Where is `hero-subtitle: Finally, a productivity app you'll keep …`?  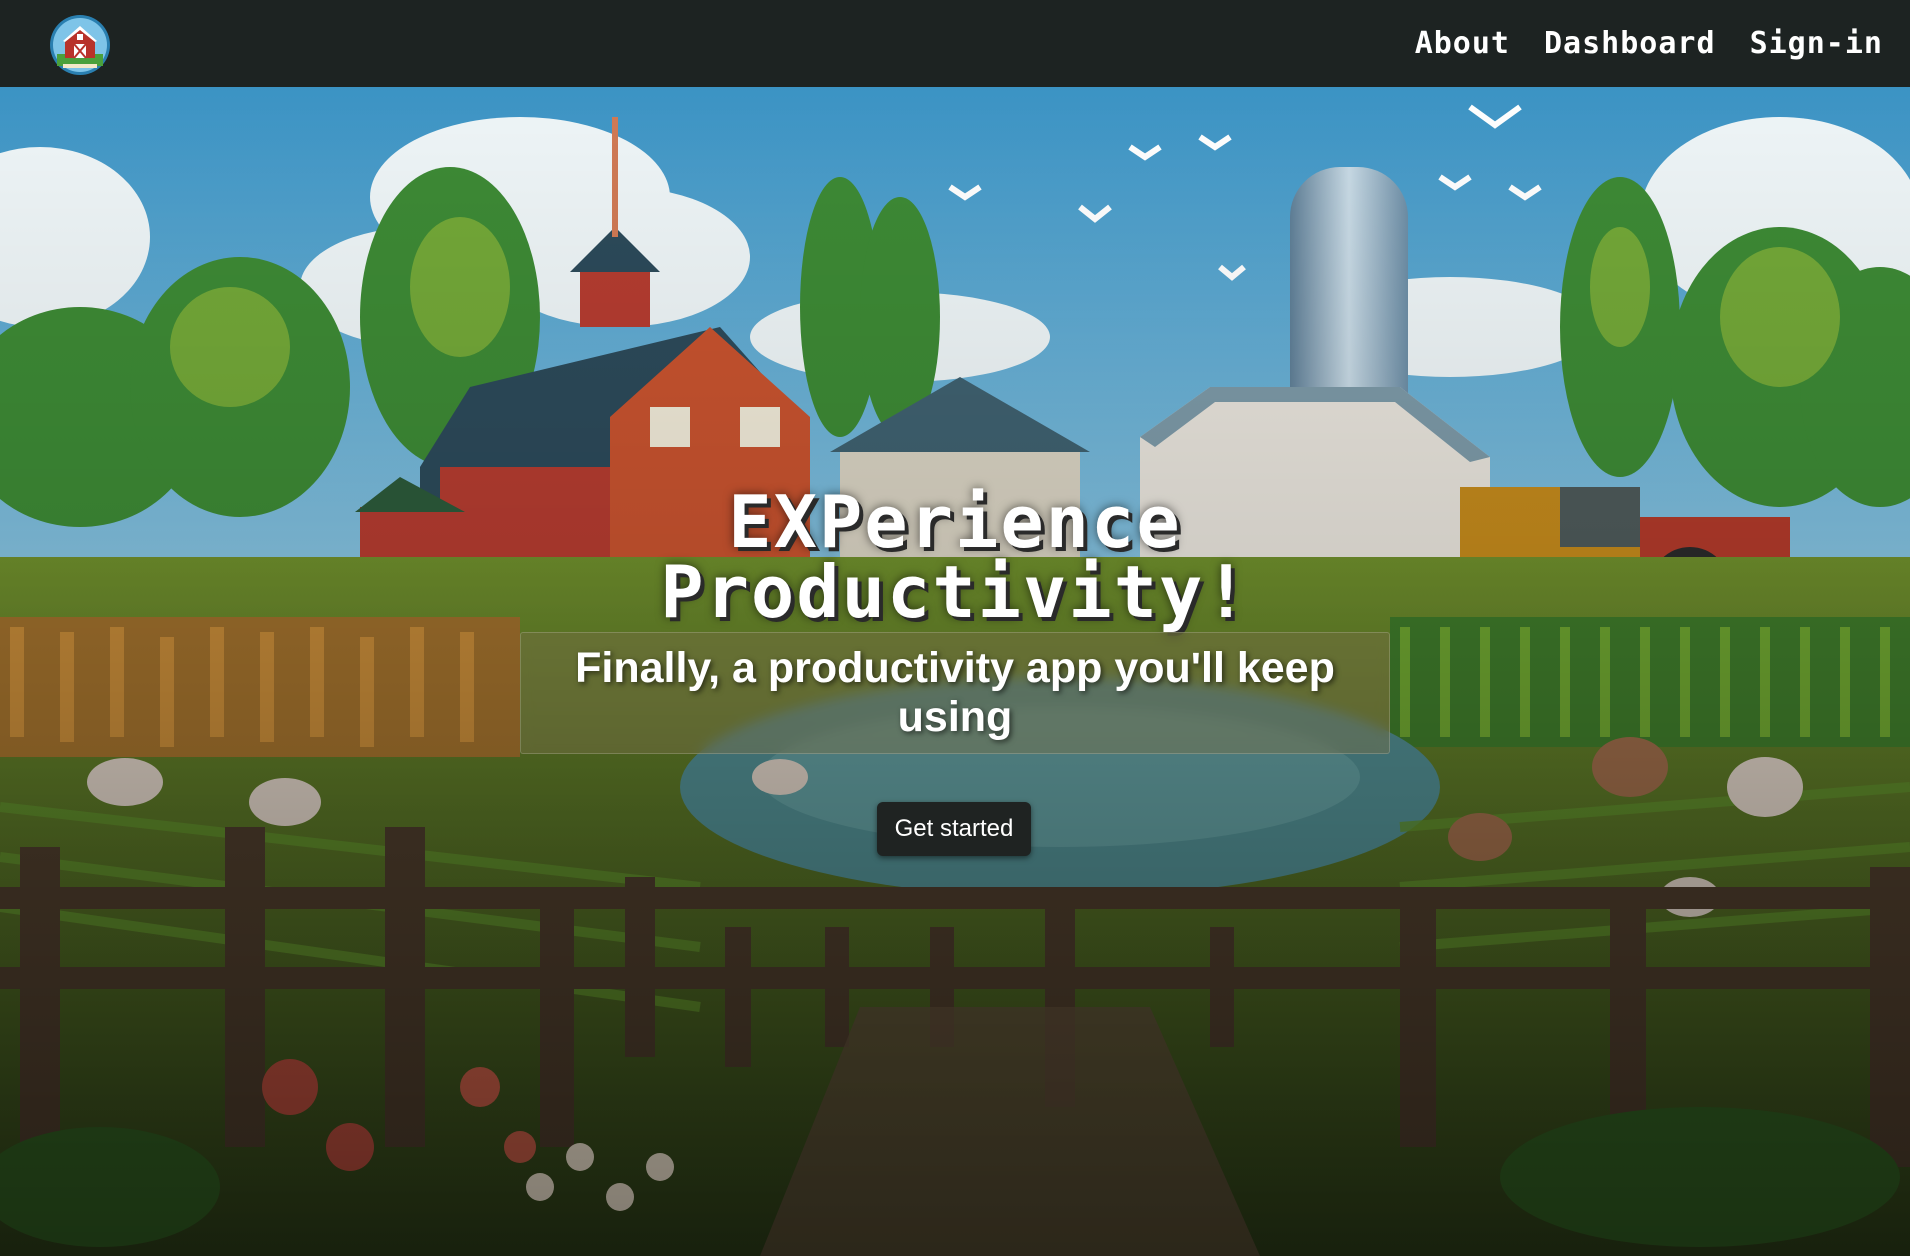
hero-subtitle: Finally, a productivity app you'll keep … is located at coordinates (955, 692).